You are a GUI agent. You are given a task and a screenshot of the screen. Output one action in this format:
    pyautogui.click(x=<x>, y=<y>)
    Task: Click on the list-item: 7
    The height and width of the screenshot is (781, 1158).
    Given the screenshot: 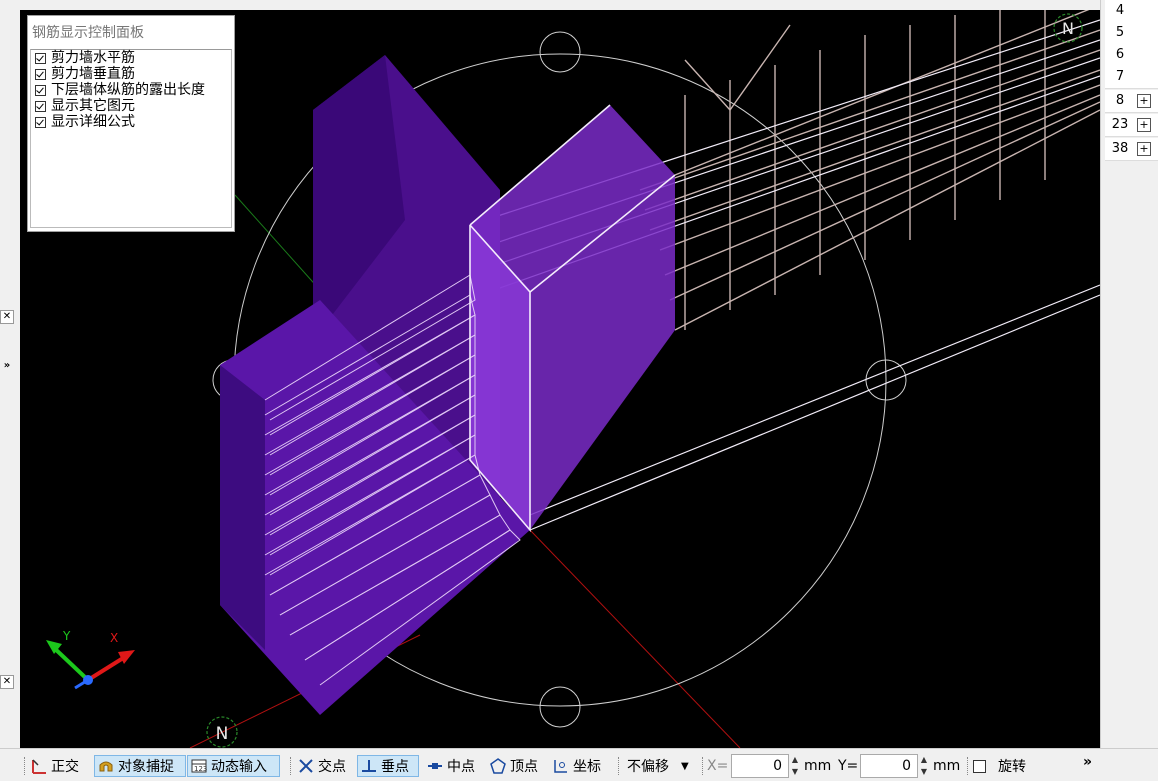 What is the action you would take?
    pyautogui.click(x=1131, y=77)
    